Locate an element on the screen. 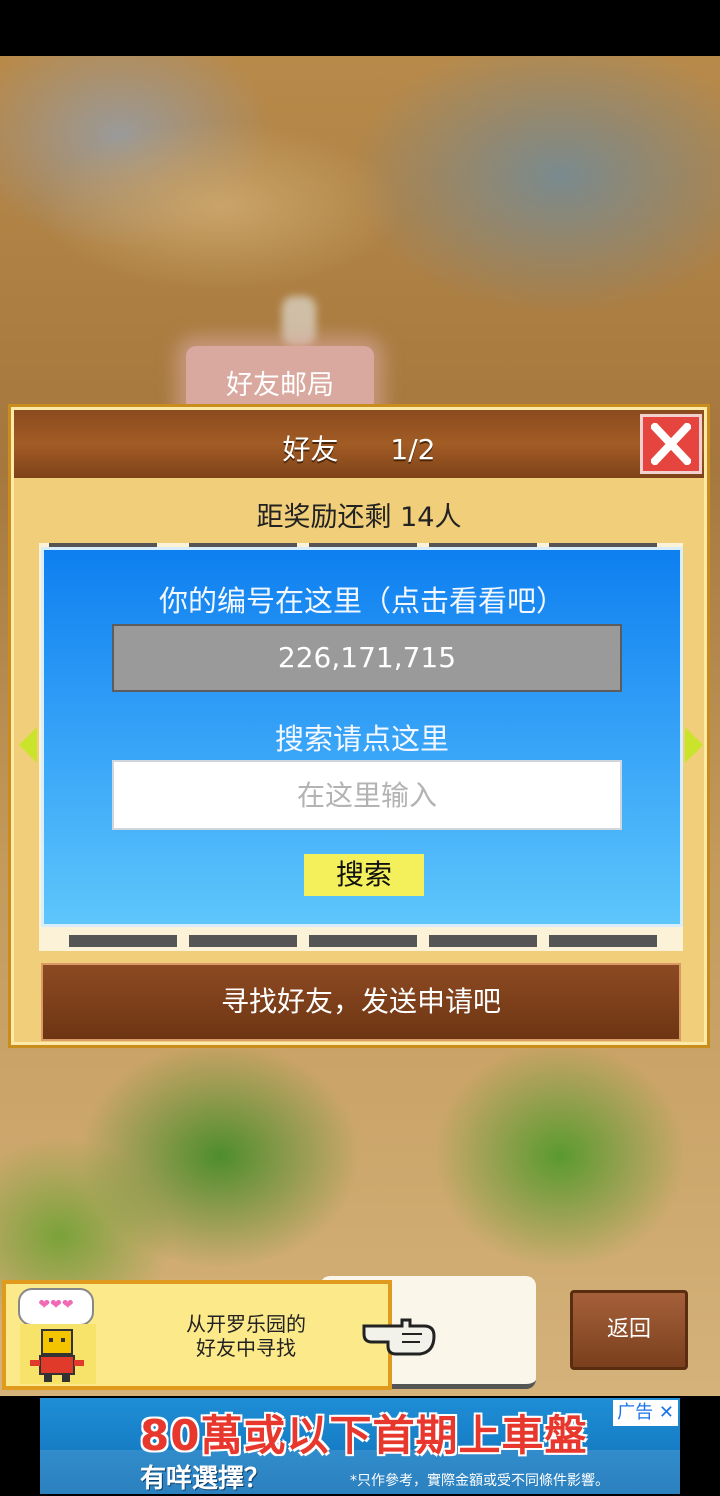 The height and width of the screenshot is (1496, 720). your-id-label: 你的编号在这里（点击看看吧） is located at coordinates (361, 601).